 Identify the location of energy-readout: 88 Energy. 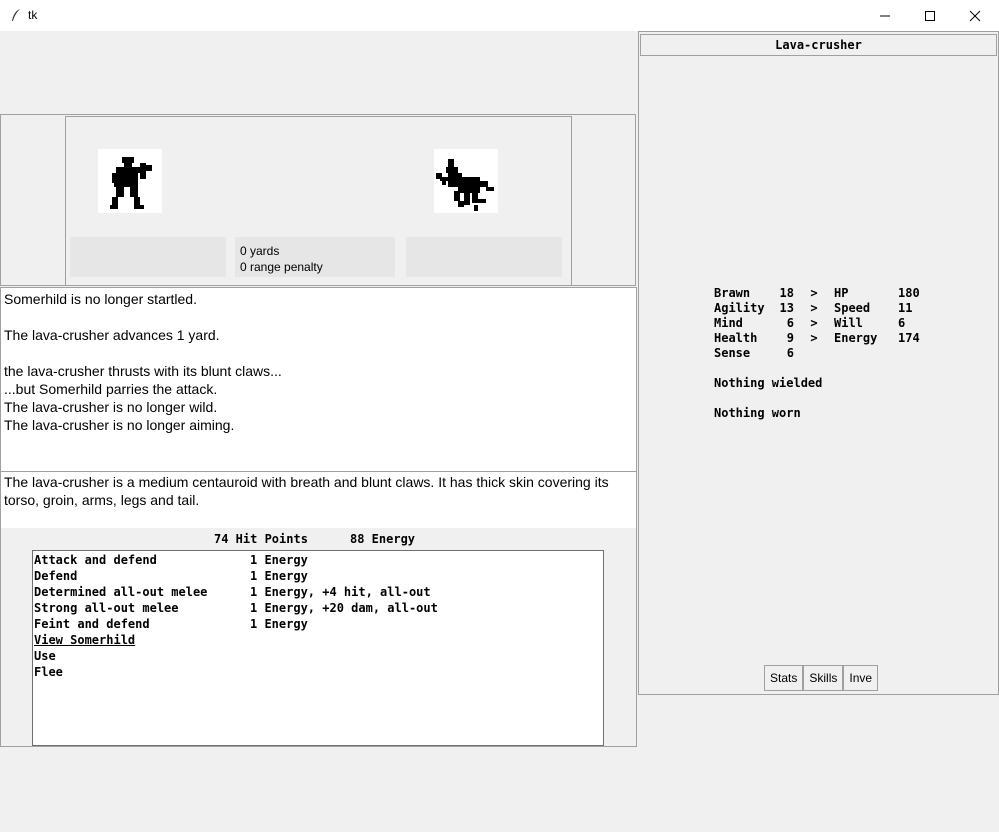
(383, 539).